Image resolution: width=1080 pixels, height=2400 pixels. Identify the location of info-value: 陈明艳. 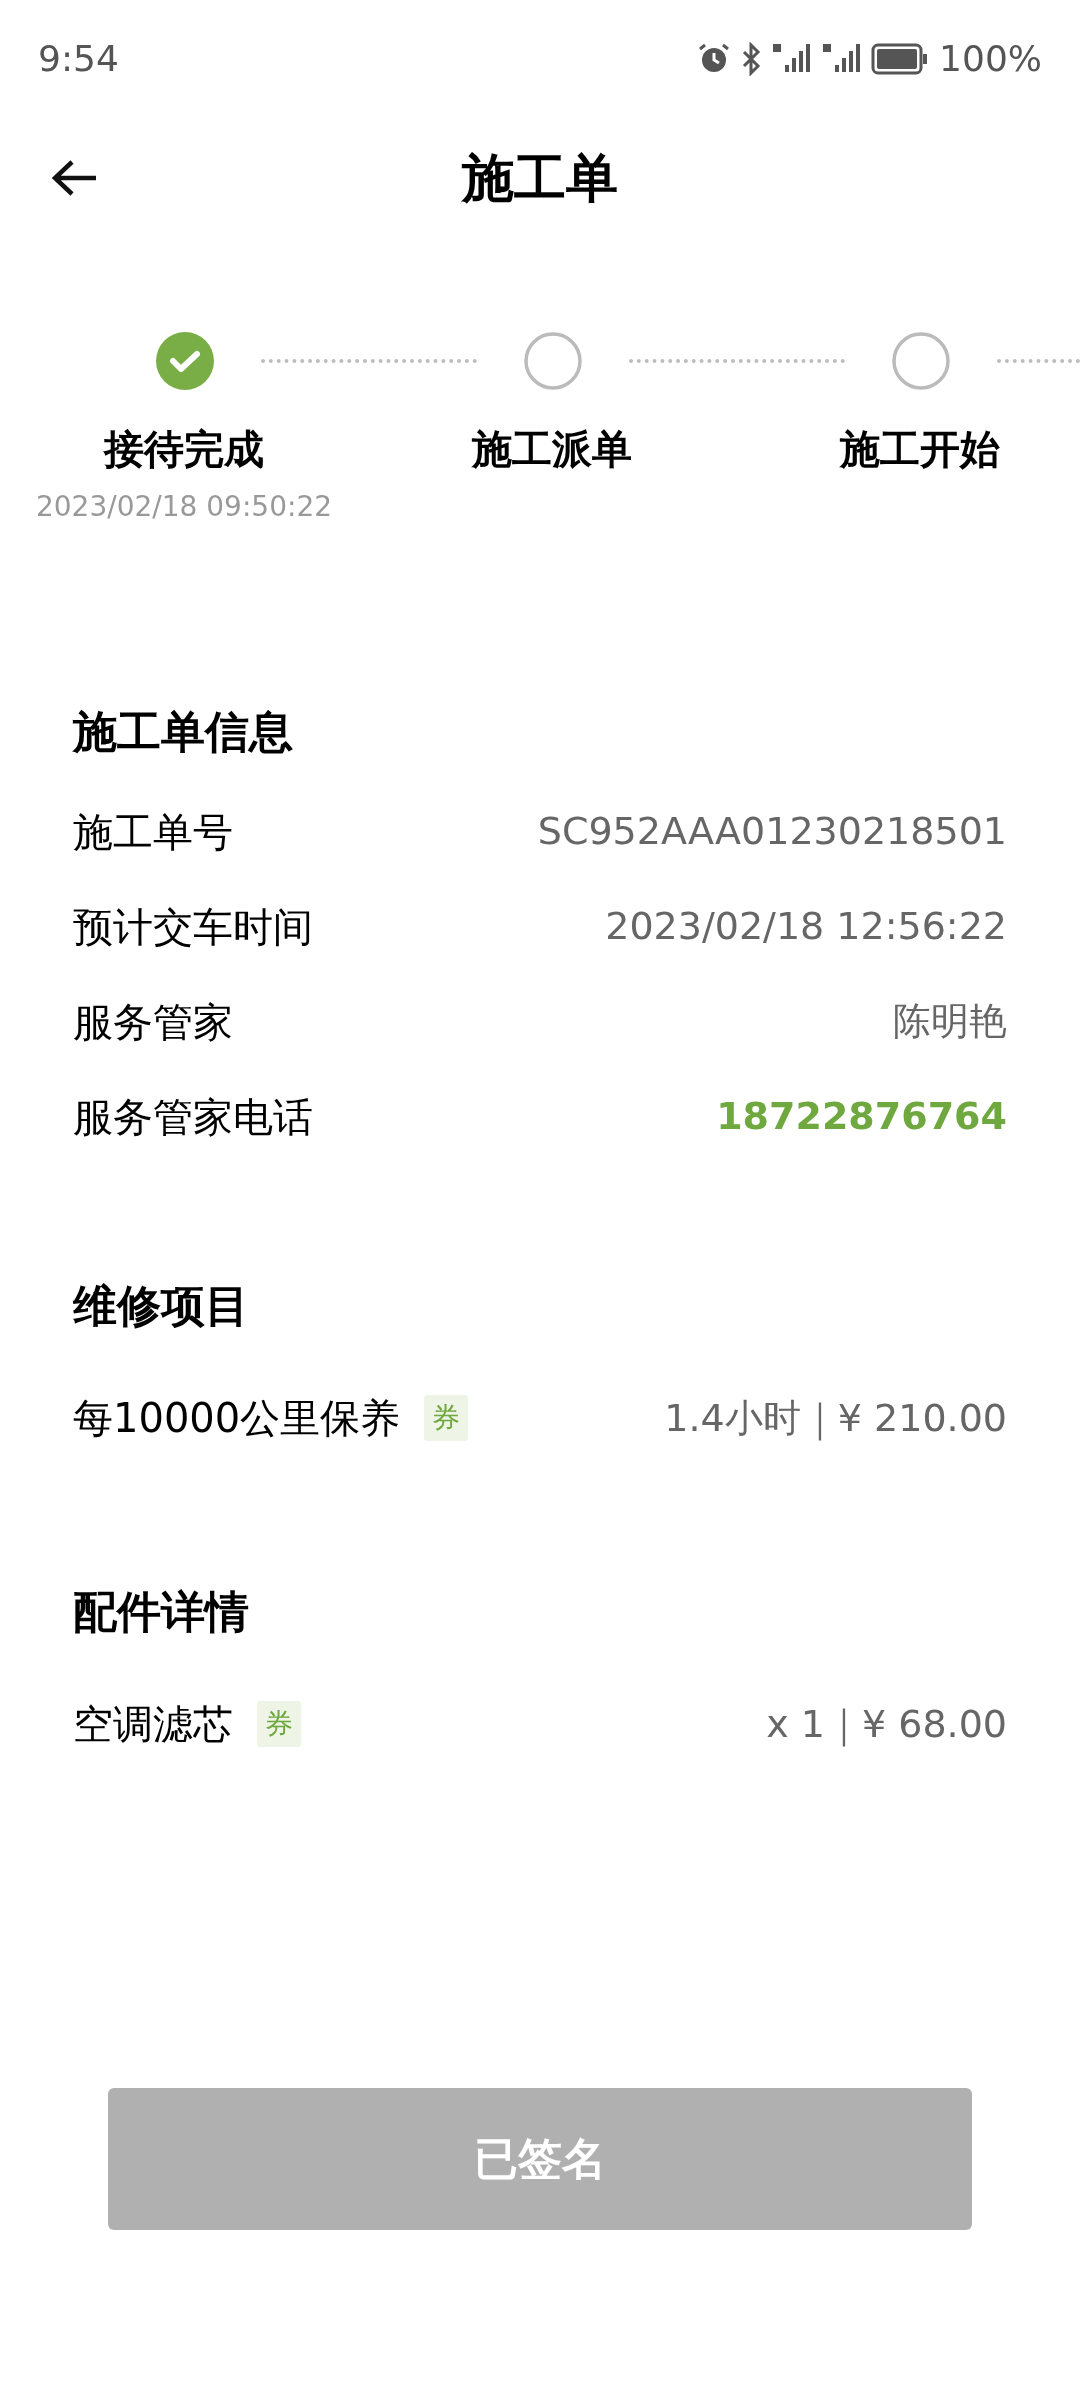
(950, 1021).